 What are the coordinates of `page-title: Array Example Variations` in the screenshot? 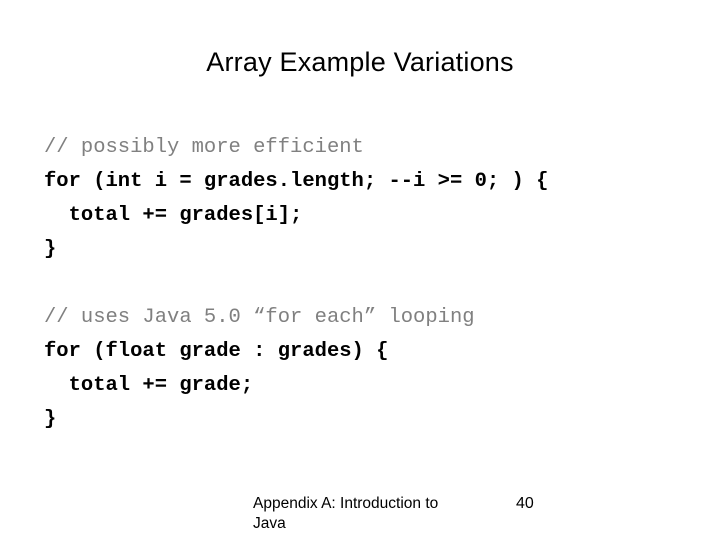 It's located at (360, 62).